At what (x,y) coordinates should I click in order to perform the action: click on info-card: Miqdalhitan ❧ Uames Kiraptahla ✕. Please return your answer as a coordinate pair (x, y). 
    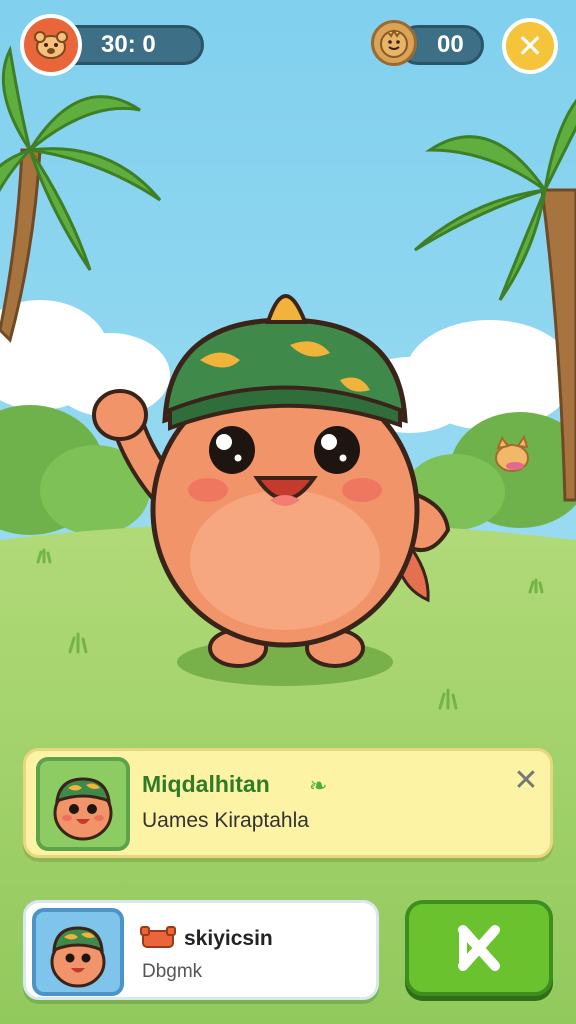
    Looking at the image, I should click on (288, 803).